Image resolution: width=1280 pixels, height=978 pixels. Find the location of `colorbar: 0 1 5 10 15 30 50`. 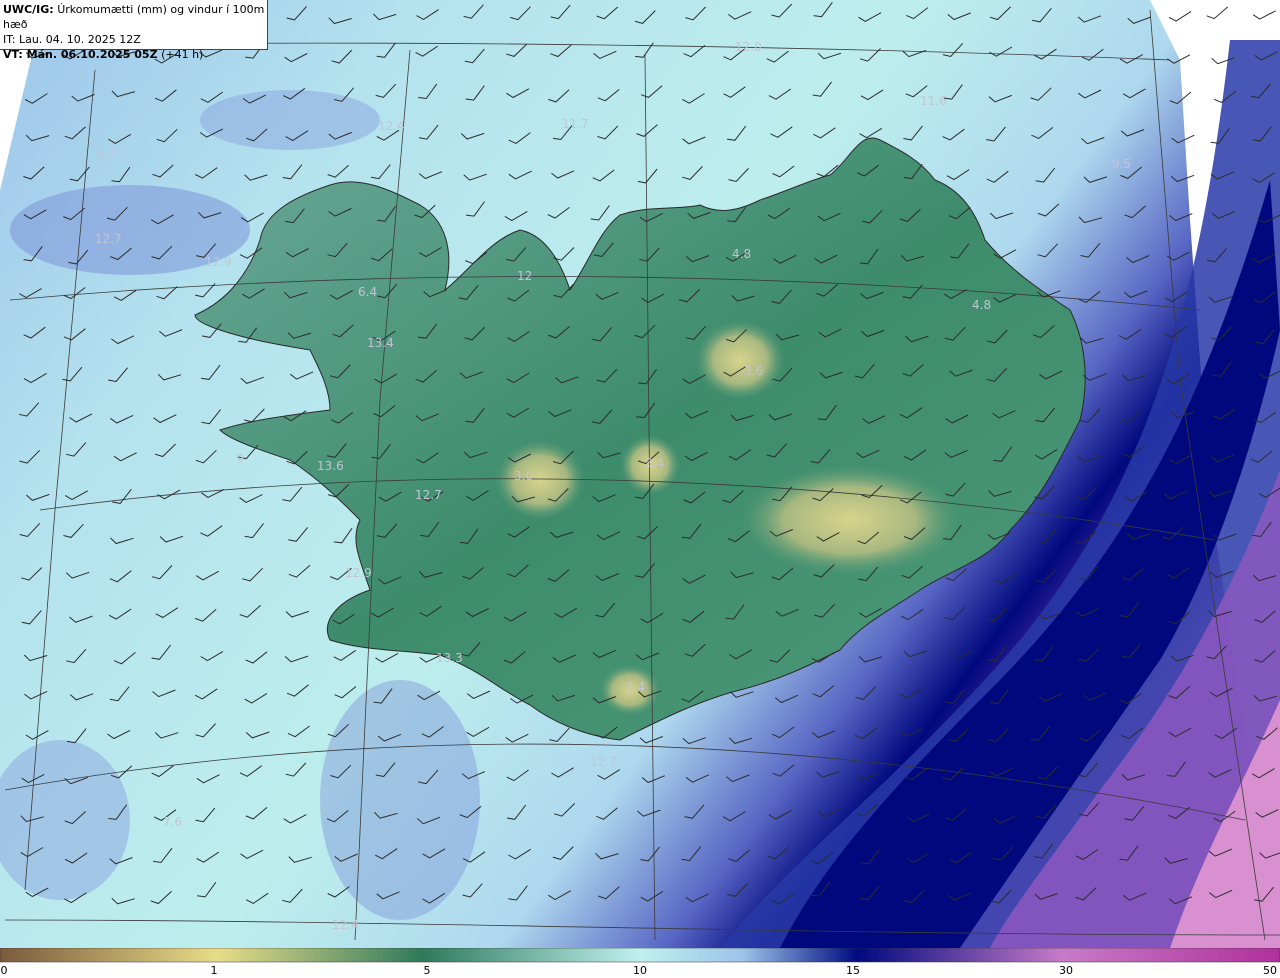

colorbar: 0 1 5 10 15 30 50 is located at coordinates (640, 963).